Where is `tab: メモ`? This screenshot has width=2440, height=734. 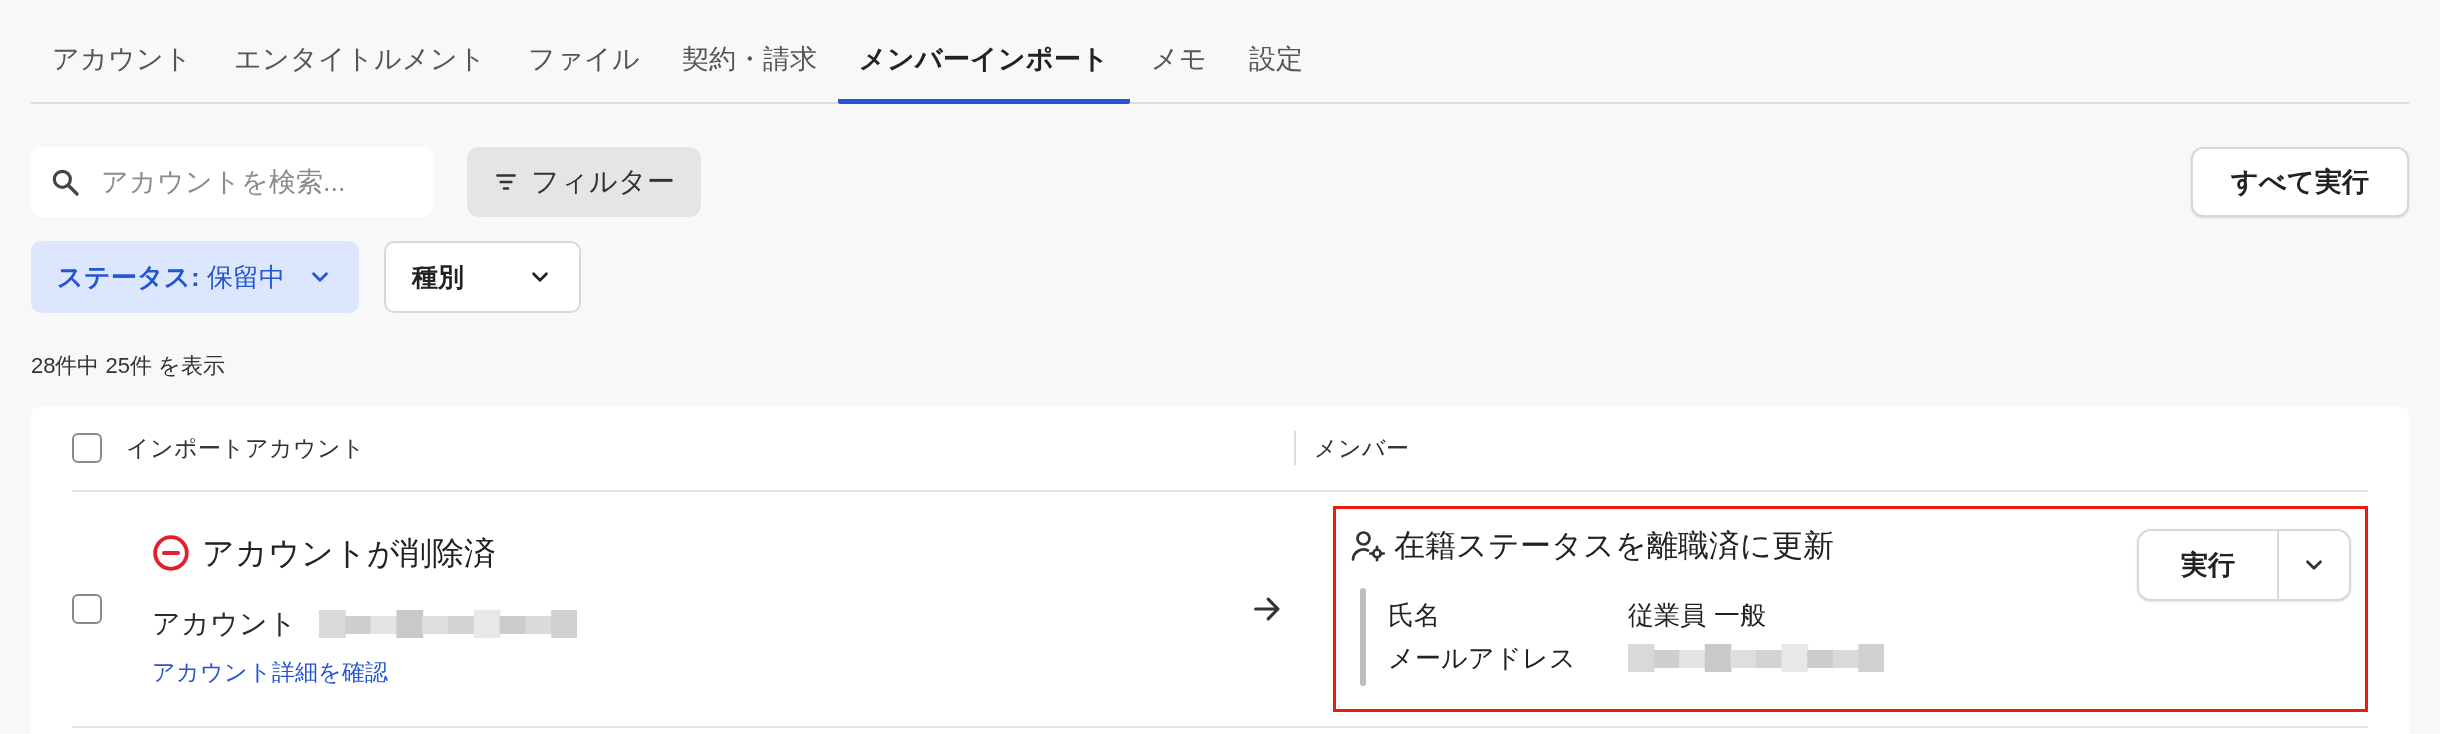 tab: メモ is located at coordinates (1179, 71).